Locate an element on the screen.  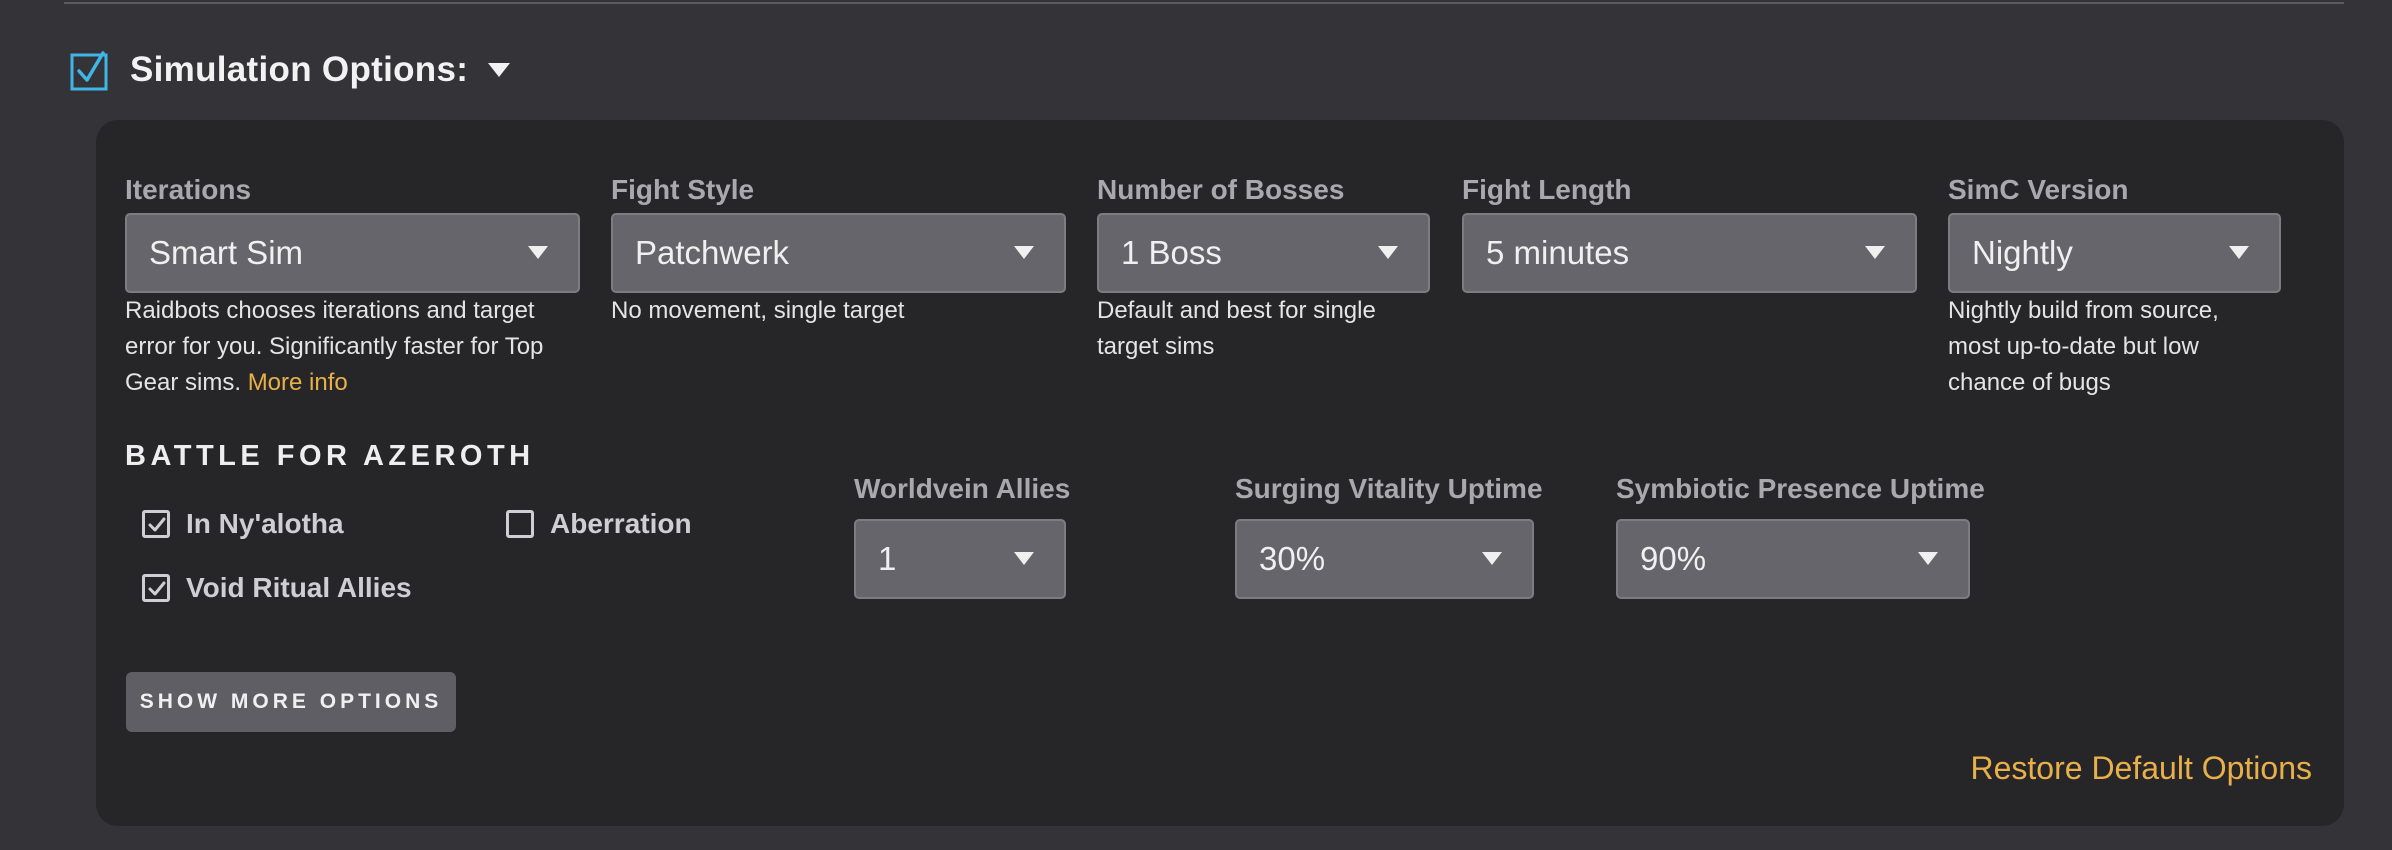
symbiotic-presence-label: Symbiotic Presence Uptime is located at coordinates (1800, 488).